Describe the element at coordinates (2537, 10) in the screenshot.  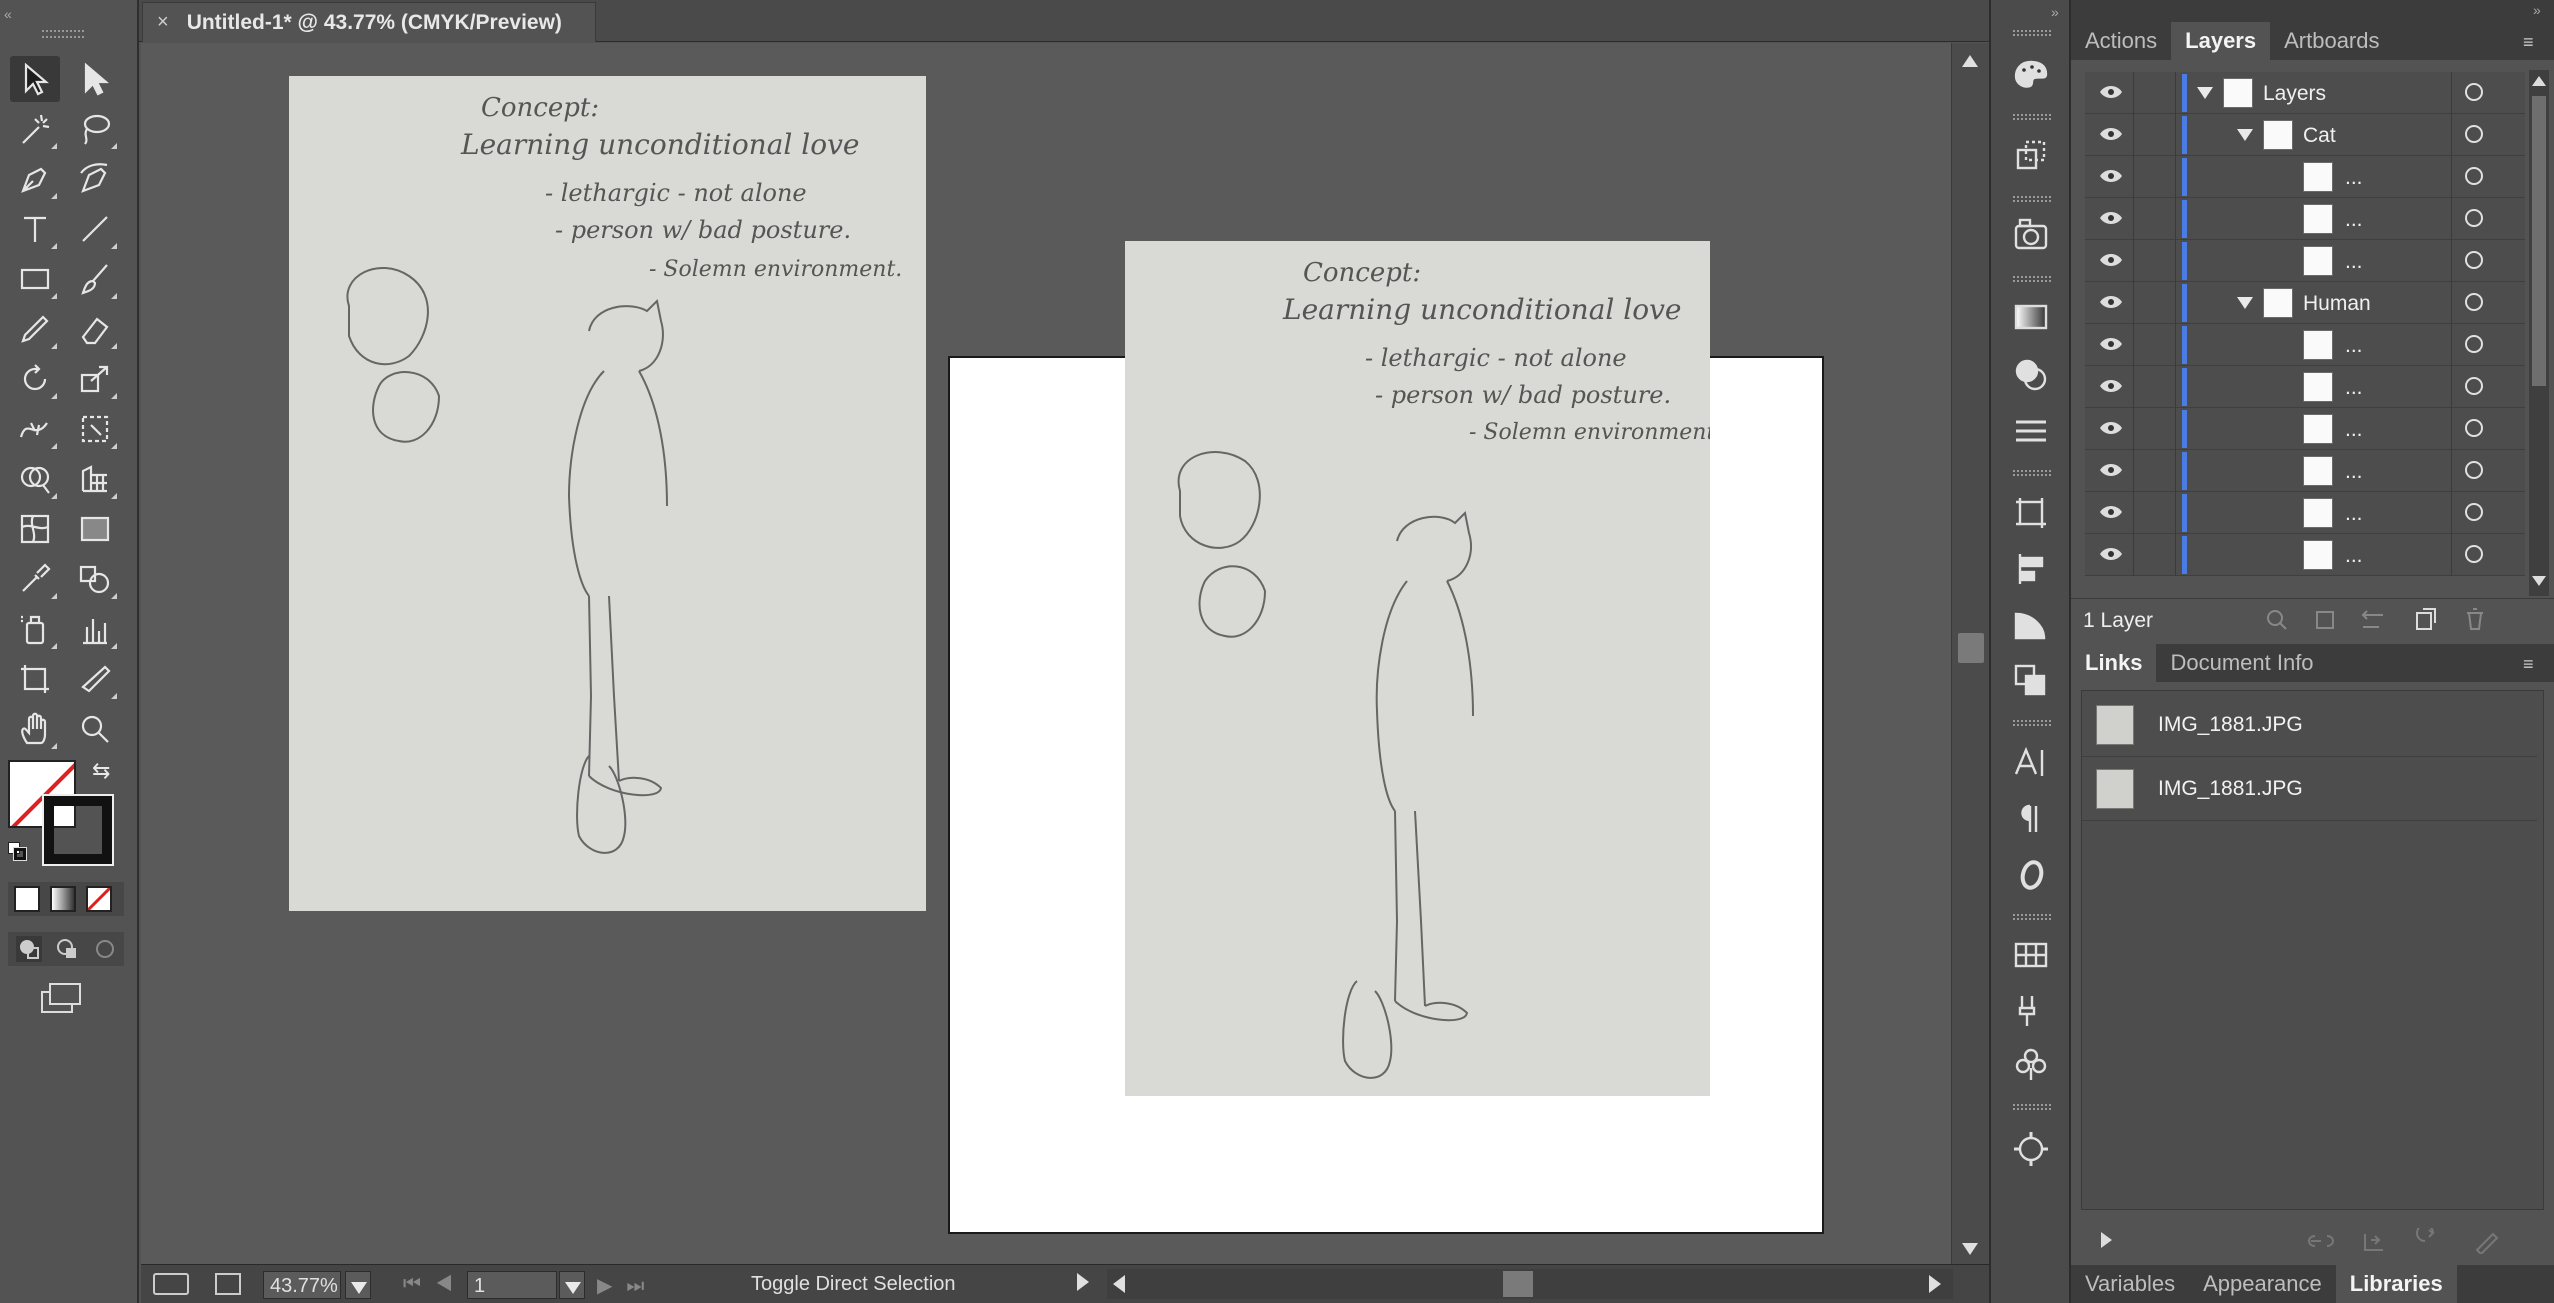
I see `collapse-panels-arrows-icon: »` at that location.